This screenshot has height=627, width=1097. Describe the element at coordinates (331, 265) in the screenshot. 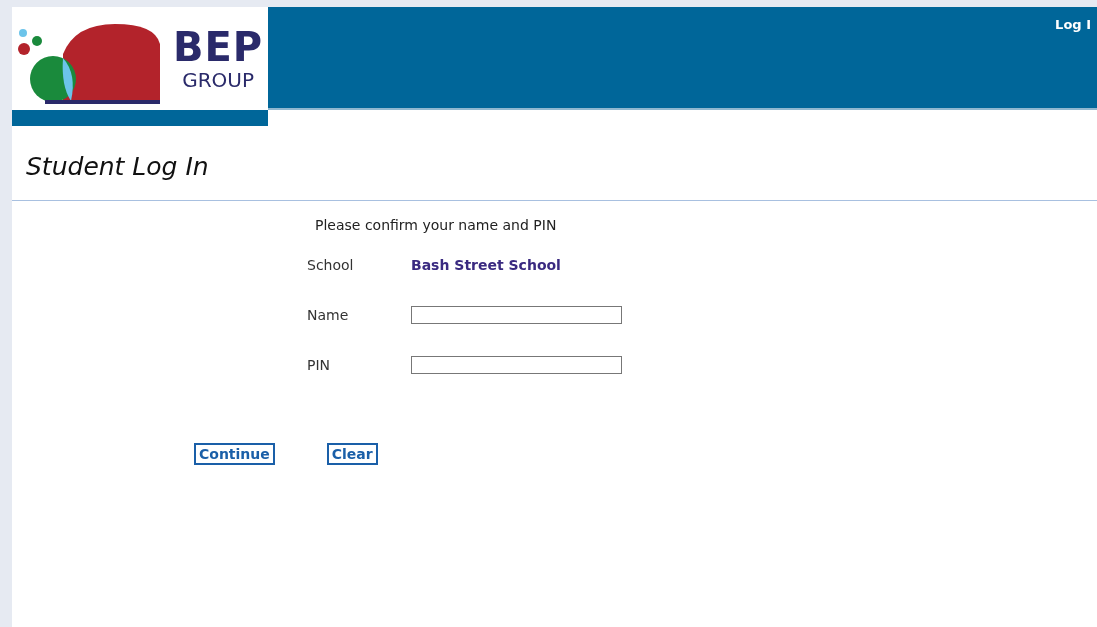

I see `field-label: School` at that location.